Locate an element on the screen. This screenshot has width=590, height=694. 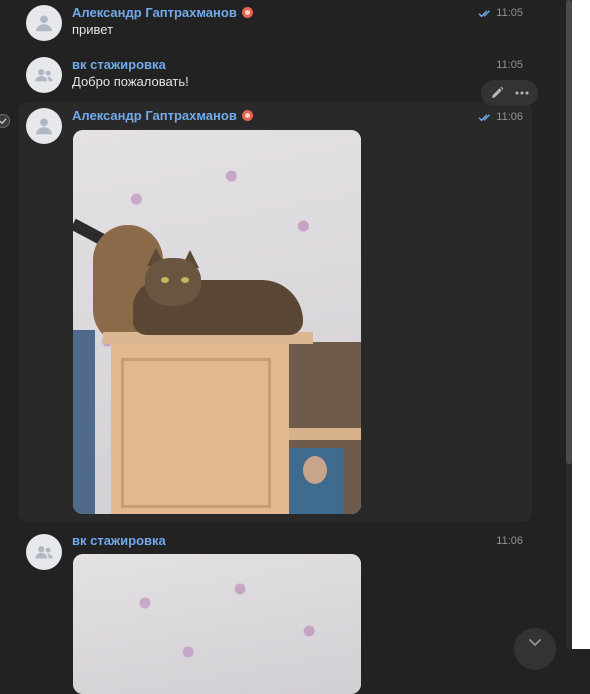
pencil-icon is located at coordinates (498, 92).